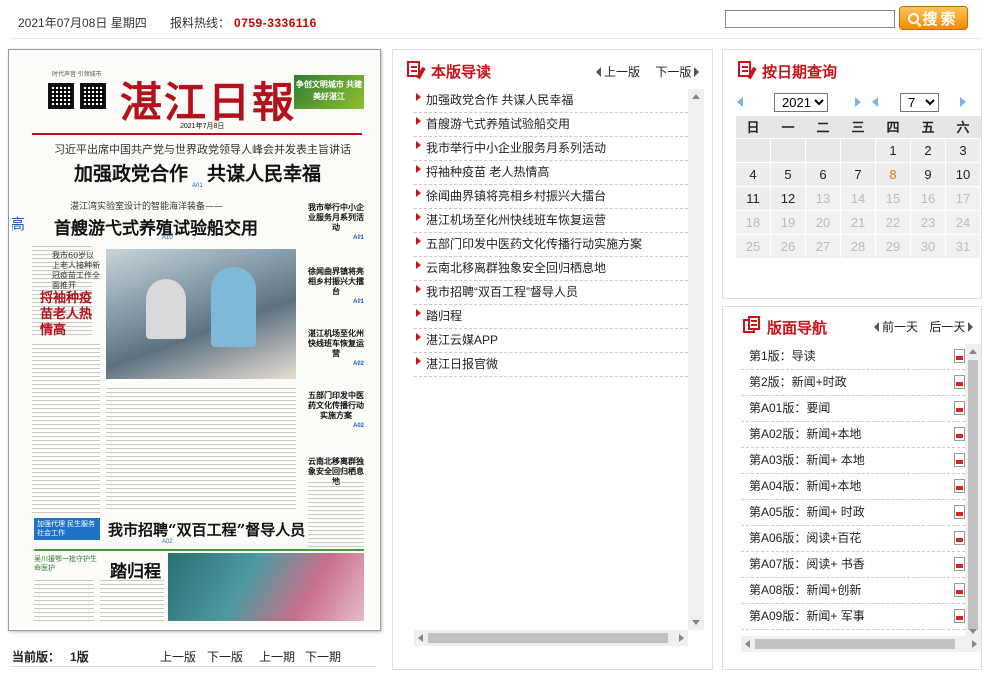 The image size is (988, 673). I want to click on calendar-day: 11, so click(753, 198).